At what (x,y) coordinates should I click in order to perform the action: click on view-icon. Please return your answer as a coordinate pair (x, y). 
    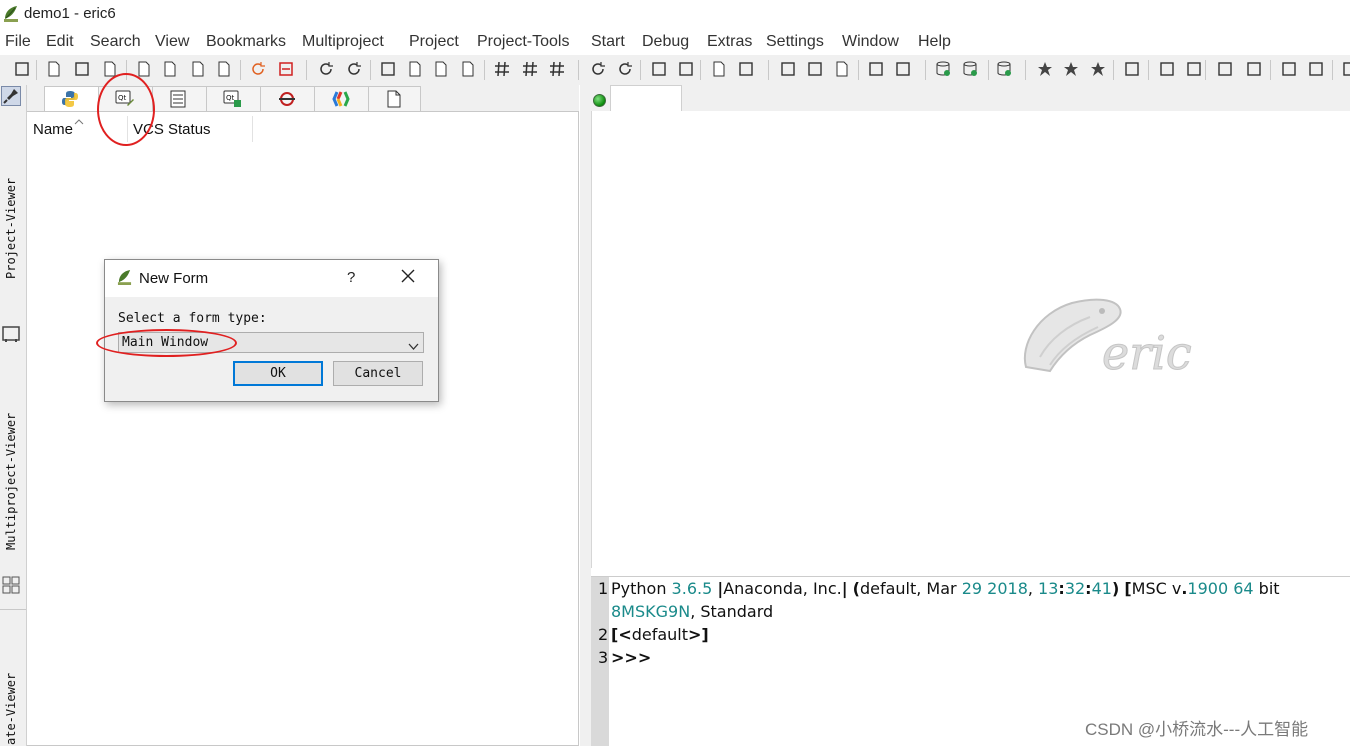
    Looking at the image, I should click on (1225, 69).